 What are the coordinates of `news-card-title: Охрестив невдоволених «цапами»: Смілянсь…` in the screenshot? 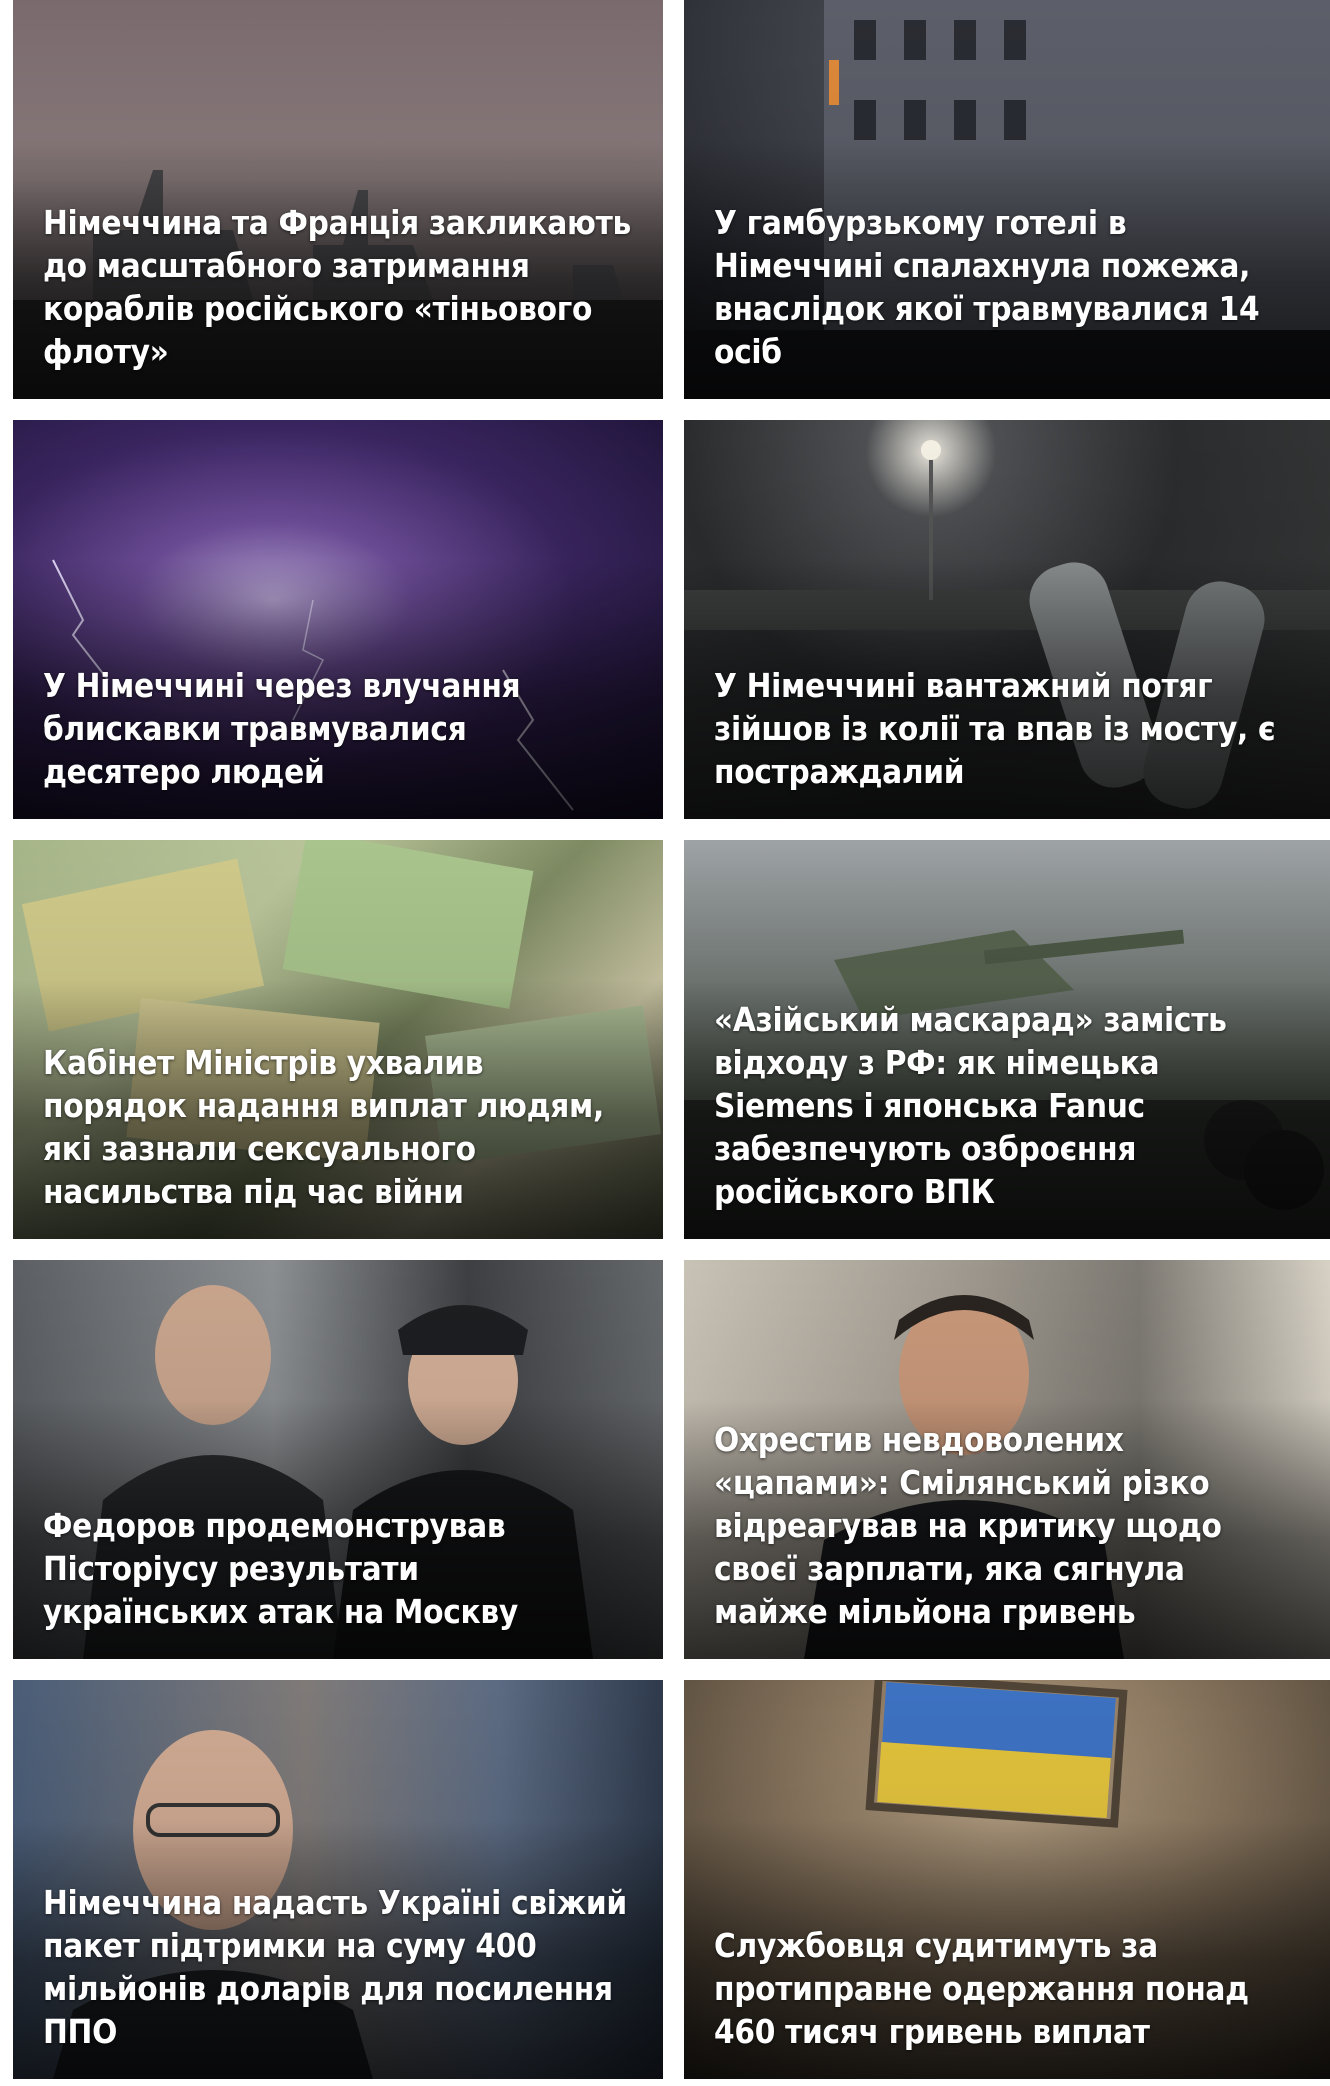 It's located at (968, 1525).